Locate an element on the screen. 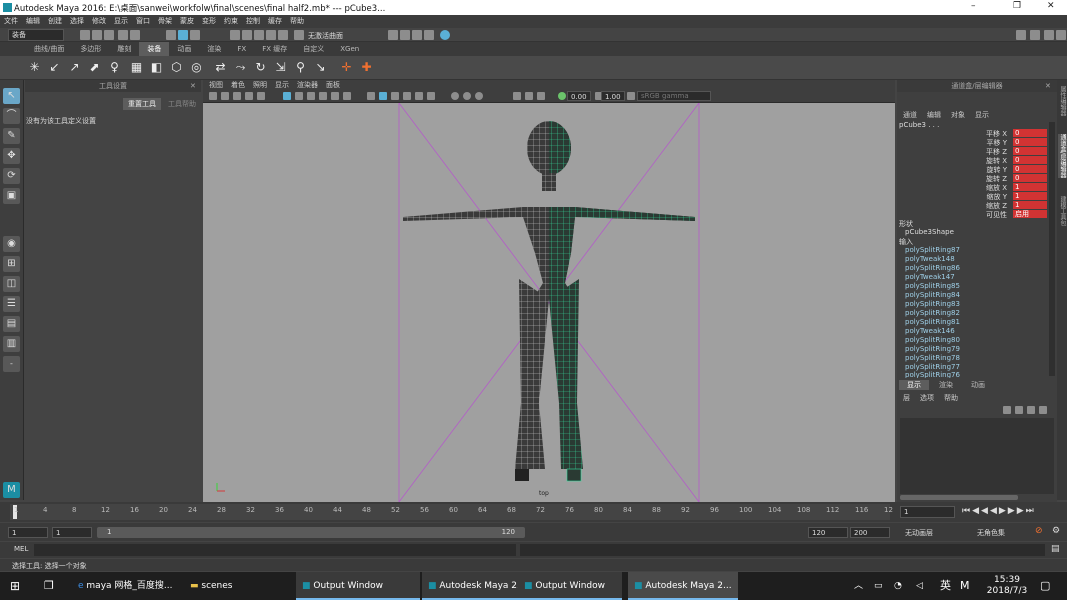  menu-select: 选择 is located at coordinates (77, 21).